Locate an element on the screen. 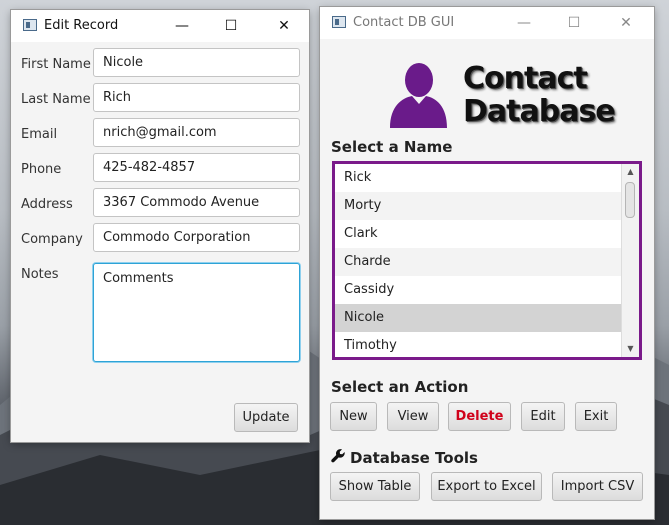 The image size is (669, 525). scroll-down-icon: ▼ is located at coordinates (630, 349).